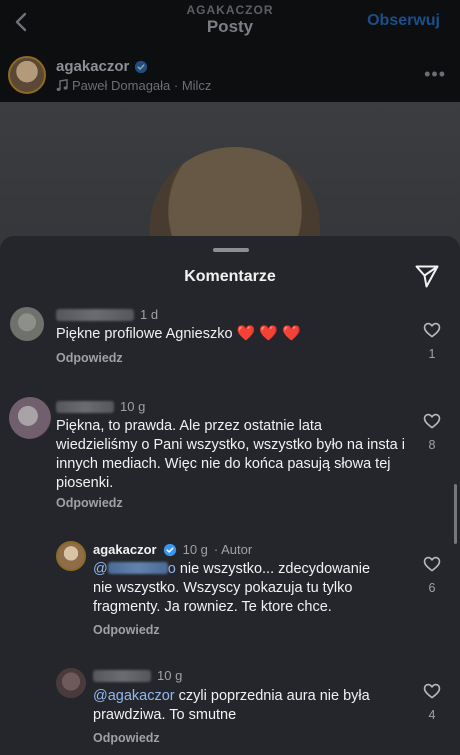  I want to click on send-icon, so click(427, 276).